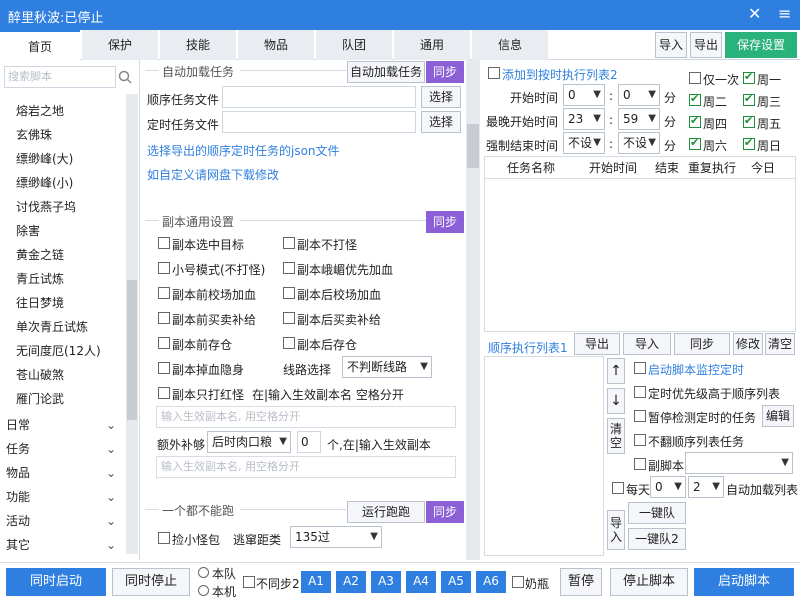 The width and height of the screenshot is (800, 600). I want to click on auto-load-task-button: 自动加载任务, so click(386, 72).